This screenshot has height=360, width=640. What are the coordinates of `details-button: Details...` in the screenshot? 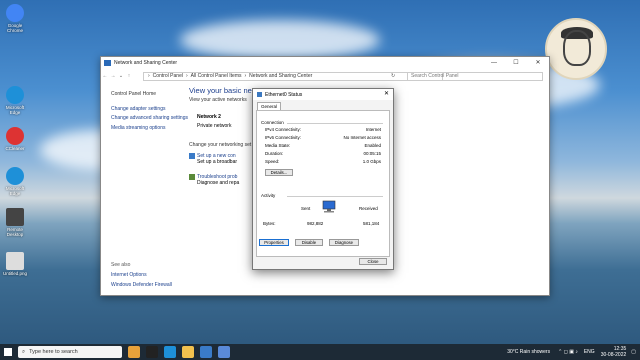 It's located at (279, 172).